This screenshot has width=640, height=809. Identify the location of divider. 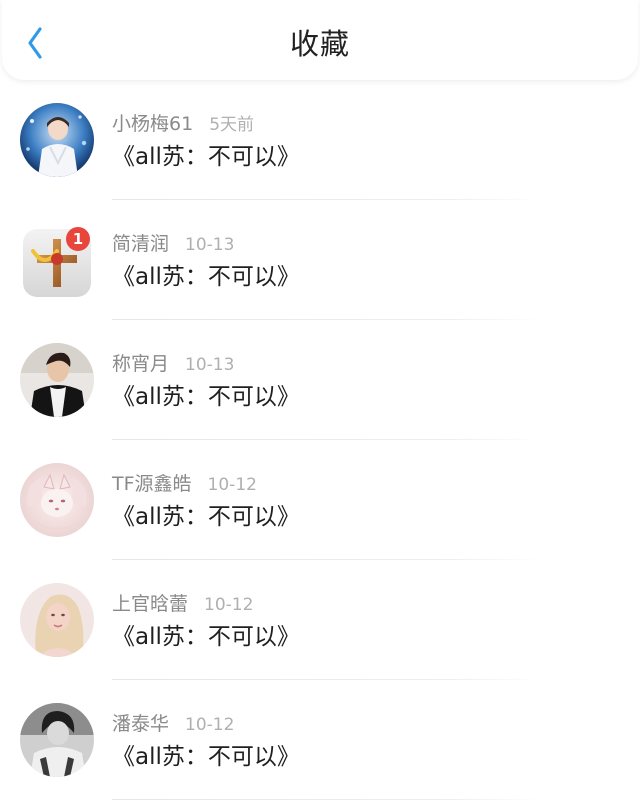
(326, 799).